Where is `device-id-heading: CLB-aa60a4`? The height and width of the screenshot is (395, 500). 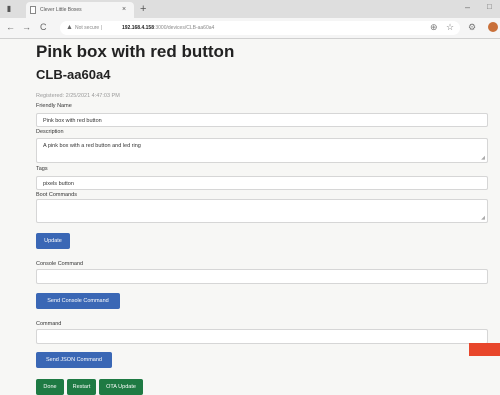
device-id-heading: CLB-aa60a4 is located at coordinates (73, 74).